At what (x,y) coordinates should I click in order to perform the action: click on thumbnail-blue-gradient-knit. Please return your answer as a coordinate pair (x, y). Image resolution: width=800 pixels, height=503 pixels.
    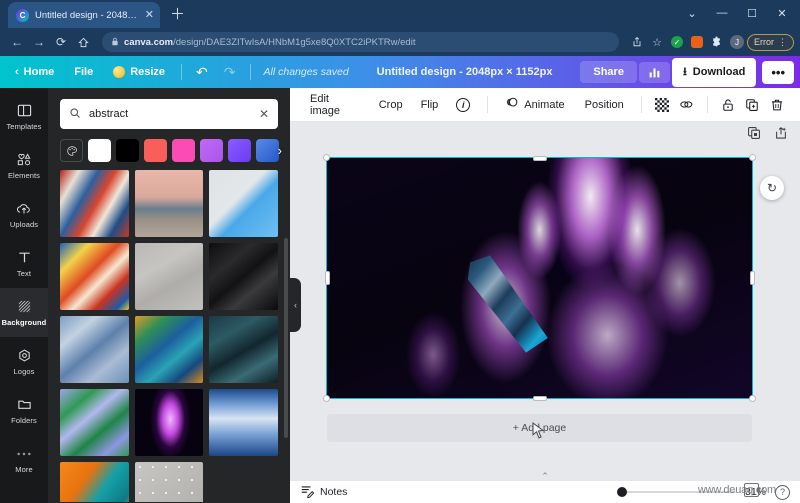
    Looking at the image, I should click on (243, 422).